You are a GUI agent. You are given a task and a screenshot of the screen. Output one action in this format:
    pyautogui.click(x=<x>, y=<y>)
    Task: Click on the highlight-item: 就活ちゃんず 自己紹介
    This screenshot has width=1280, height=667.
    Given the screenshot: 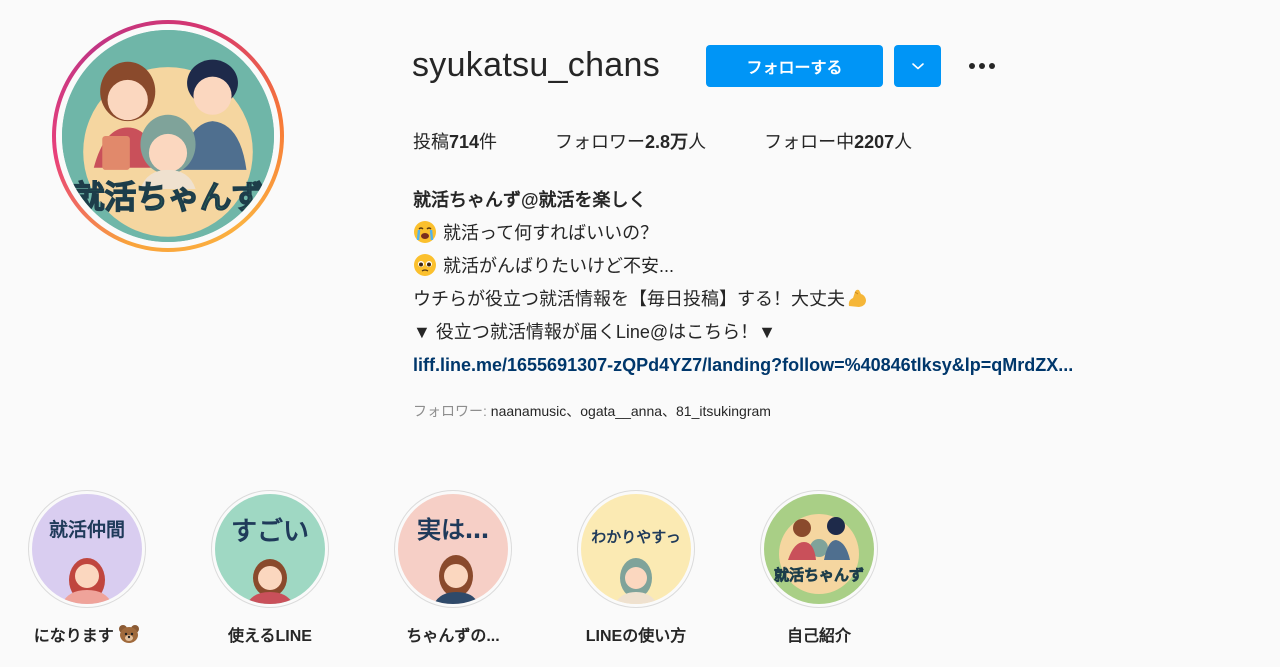 What is the action you would take?
    pyautogui.click(x=819, y=568)
    